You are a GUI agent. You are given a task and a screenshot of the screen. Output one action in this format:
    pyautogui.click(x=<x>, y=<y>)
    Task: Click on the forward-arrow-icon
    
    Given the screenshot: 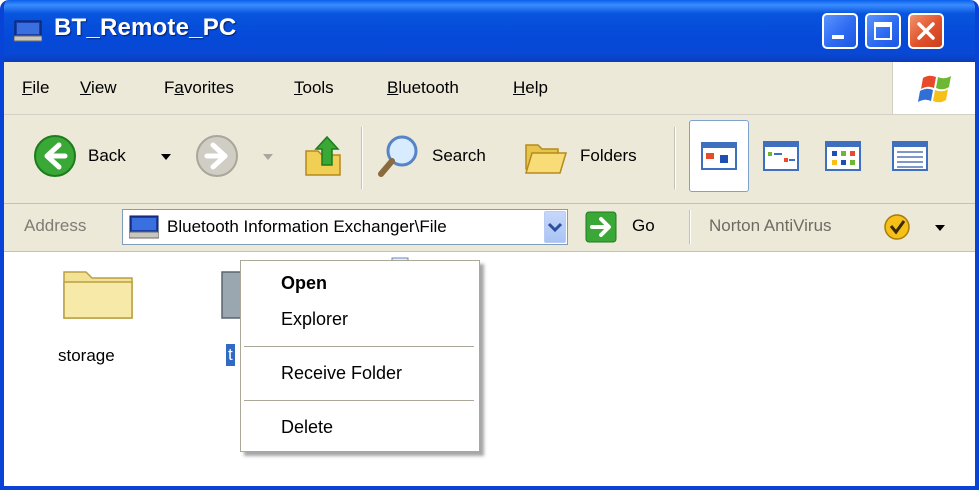 What is the action you would take?
    pyautogui.click(x=217, y=156)
    